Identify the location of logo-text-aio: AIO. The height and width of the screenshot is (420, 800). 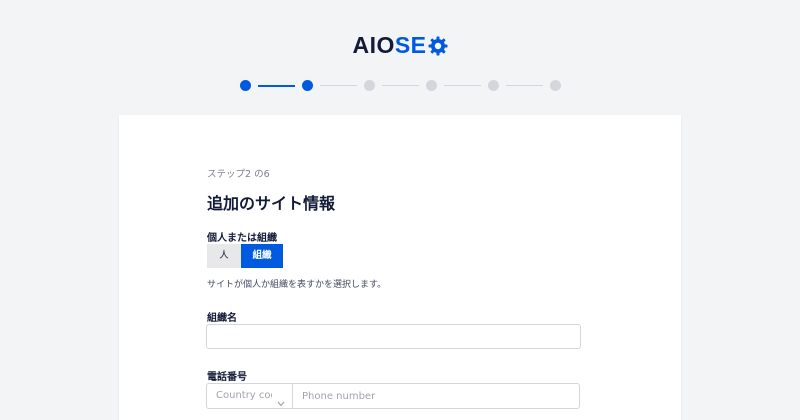
(373, 45).